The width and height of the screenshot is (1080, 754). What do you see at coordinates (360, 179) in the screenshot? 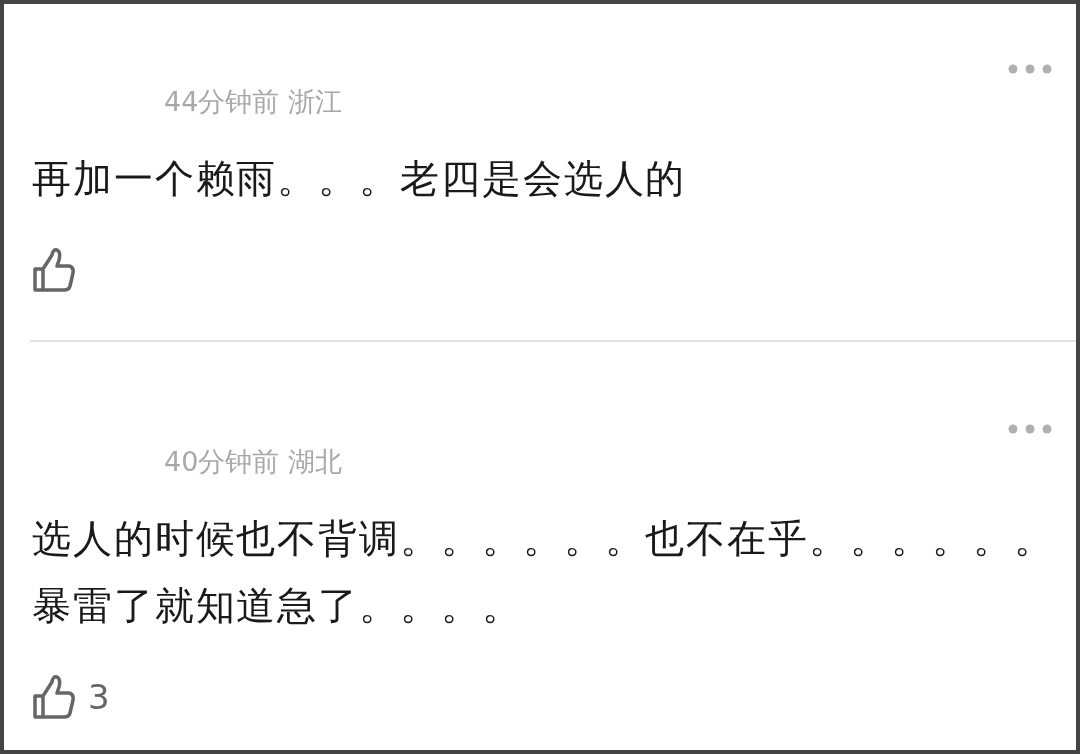
I see `comment-text: 再加一个赖雨。。。老四是会选人的` at bounding box center [360, 179].